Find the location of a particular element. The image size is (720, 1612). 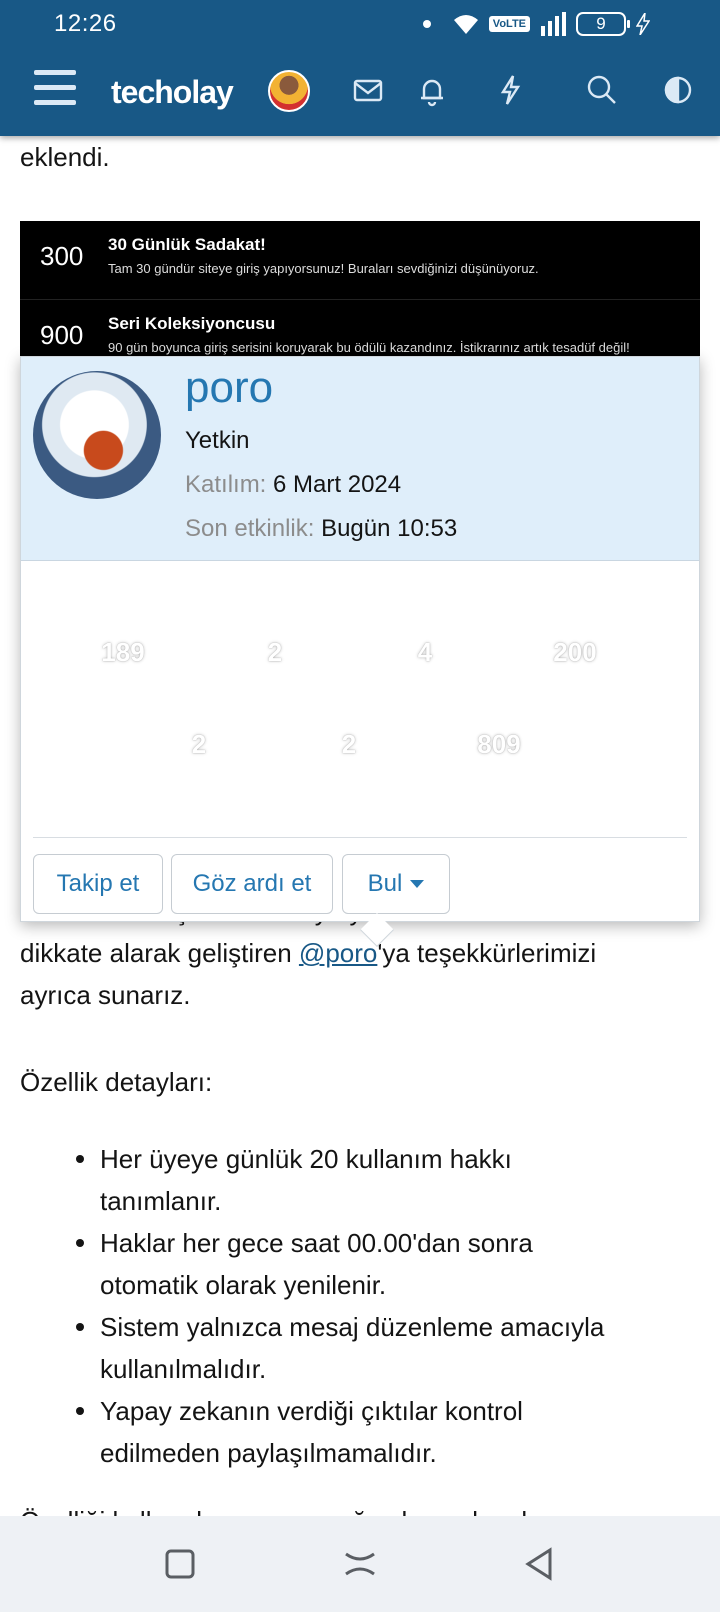

features-heading: Özellik detayları: is located at coordinates (116, 1082).